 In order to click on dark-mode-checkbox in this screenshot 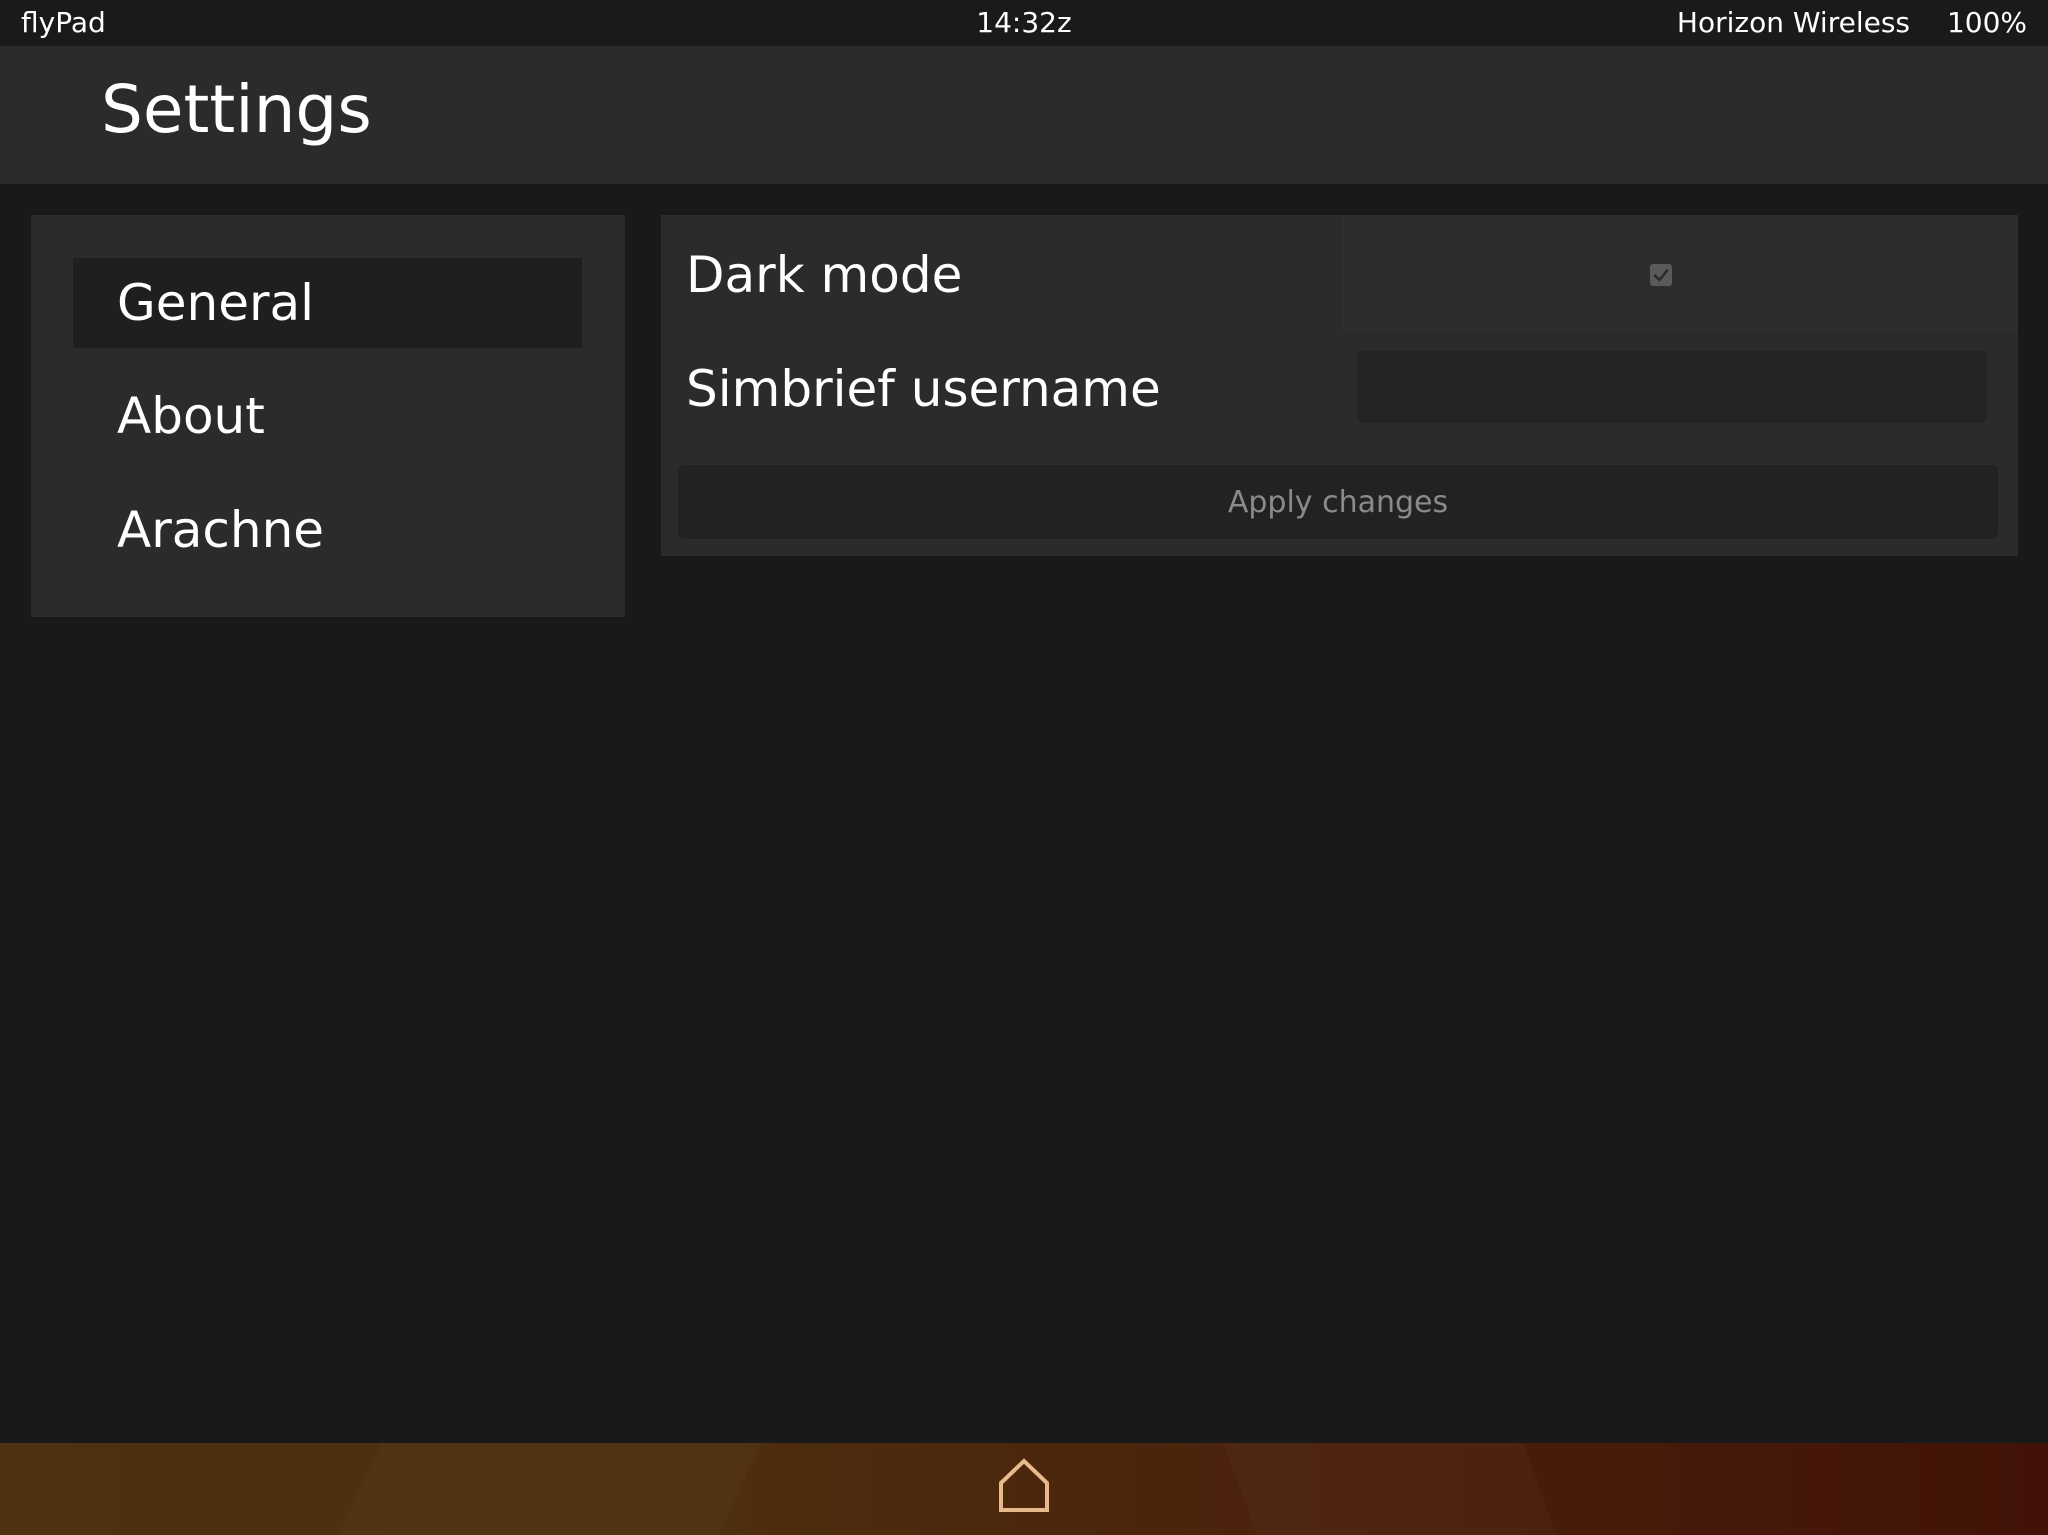, I will do `click(1661, 275)`.